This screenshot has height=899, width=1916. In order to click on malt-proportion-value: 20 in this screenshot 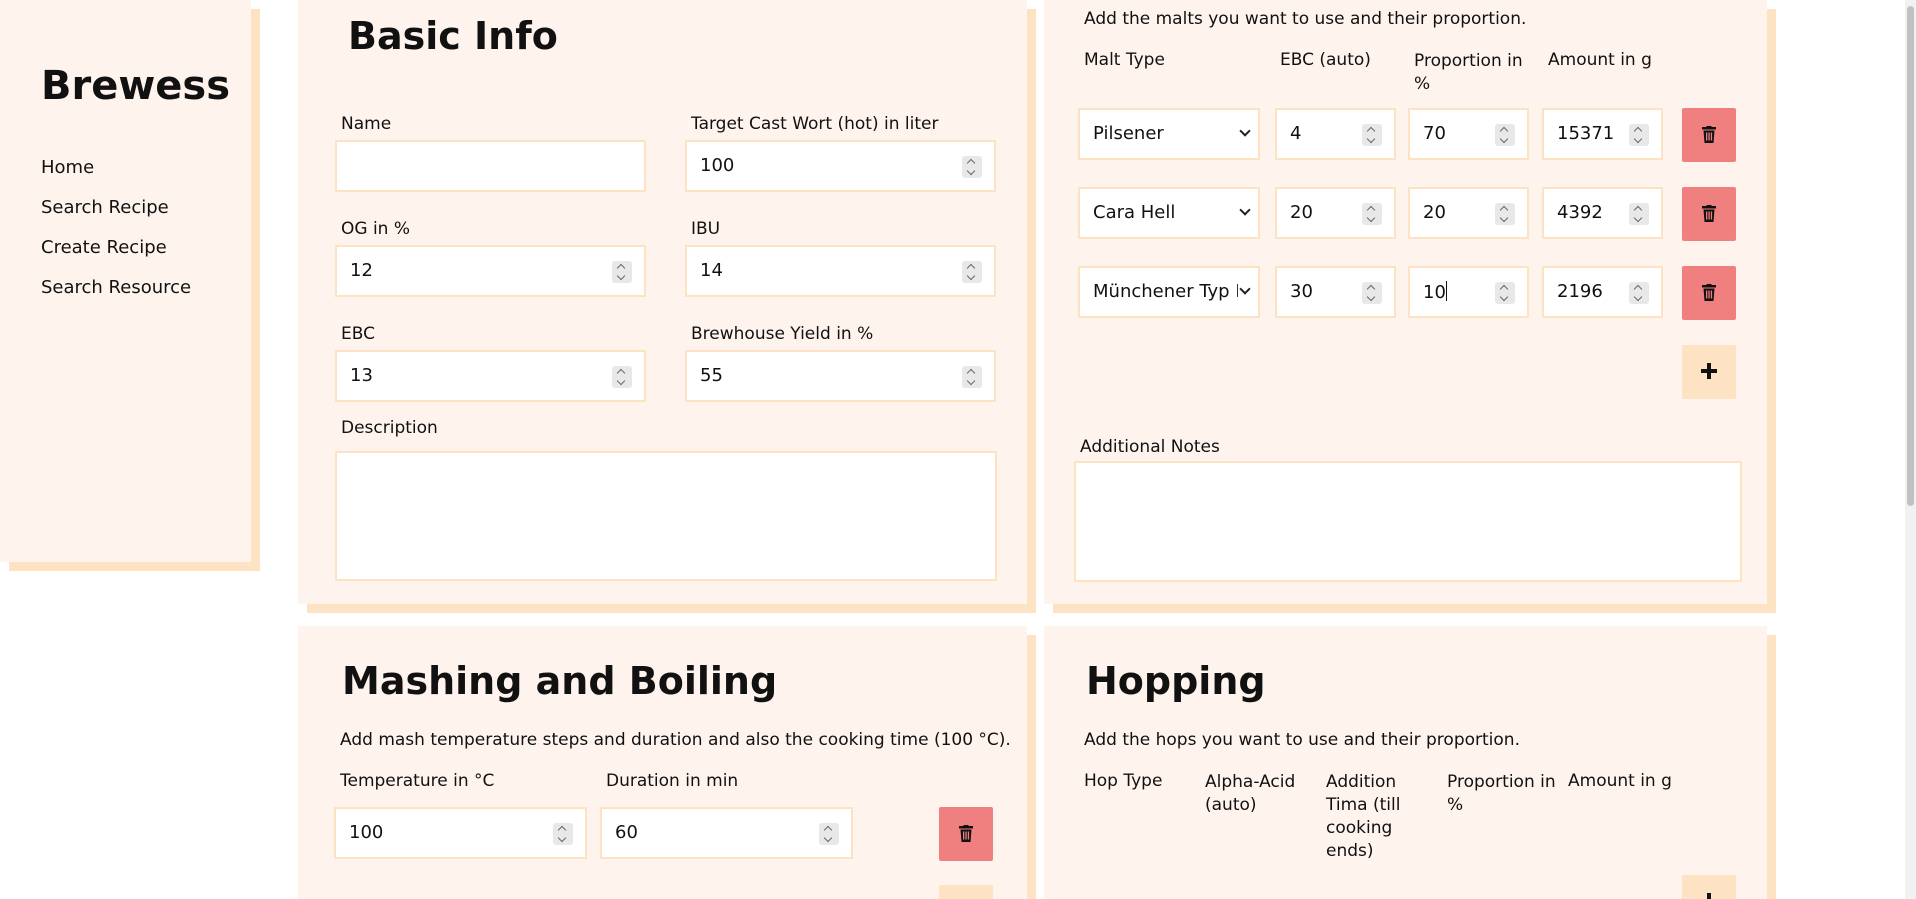, I will do `click(1434, 212)`.